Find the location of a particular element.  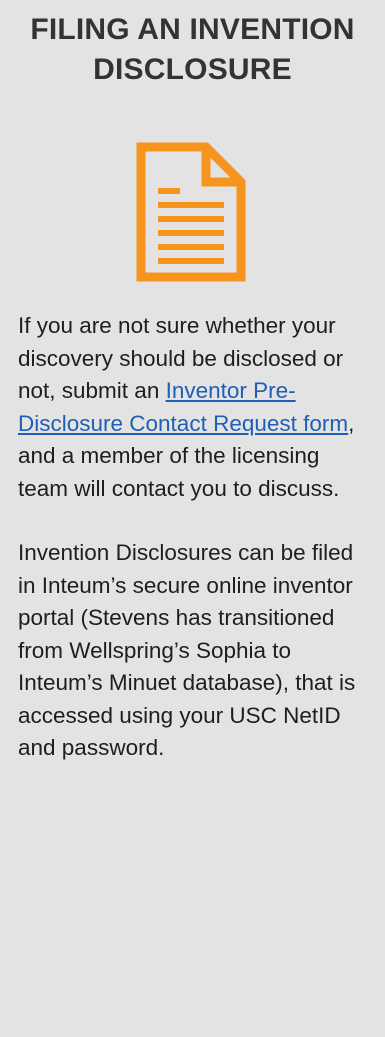

card-title: FILING AN INVENTION DISCLOSURE is located at coordinates (192, 49).